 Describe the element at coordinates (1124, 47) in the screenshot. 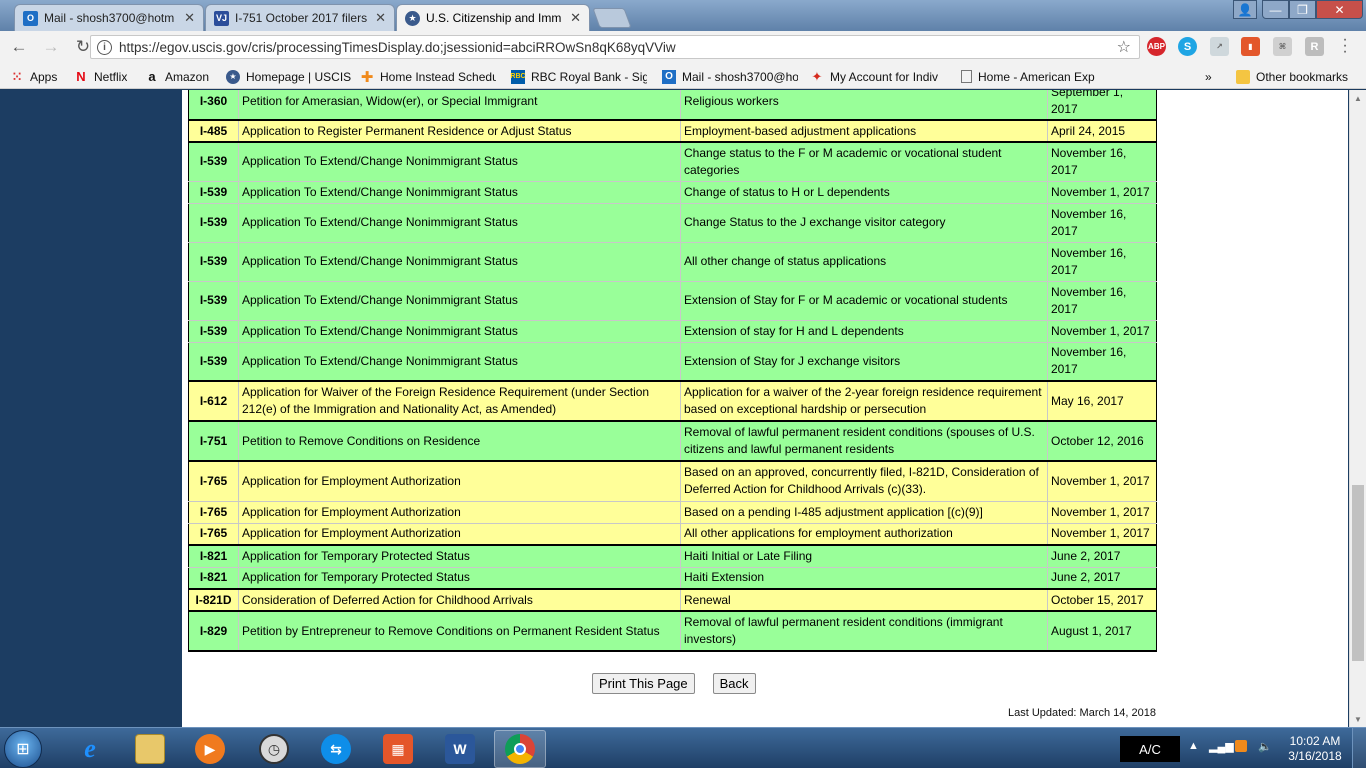

I see `bookmark-star-icon: ☆` at that location.